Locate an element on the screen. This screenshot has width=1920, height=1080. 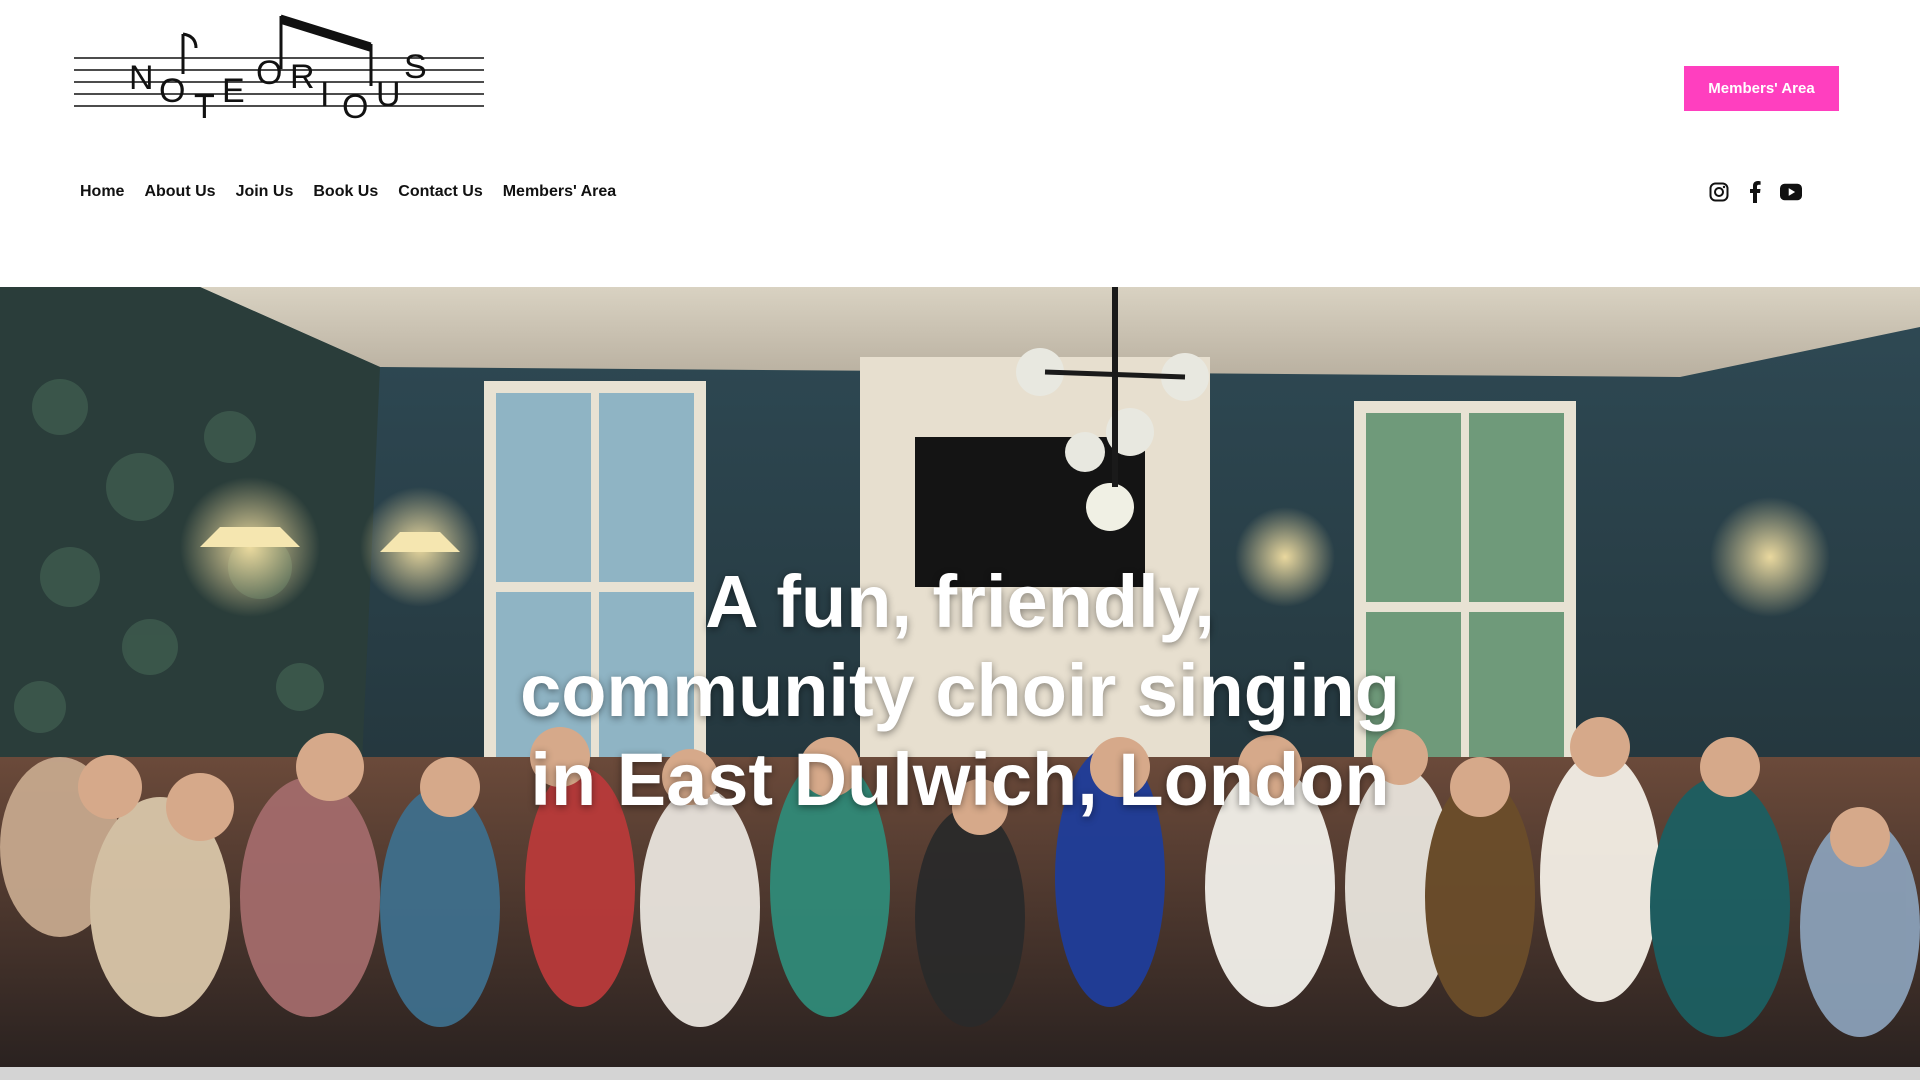
nav-item-members-area: Members' Area is located at coordinates (559, 192).